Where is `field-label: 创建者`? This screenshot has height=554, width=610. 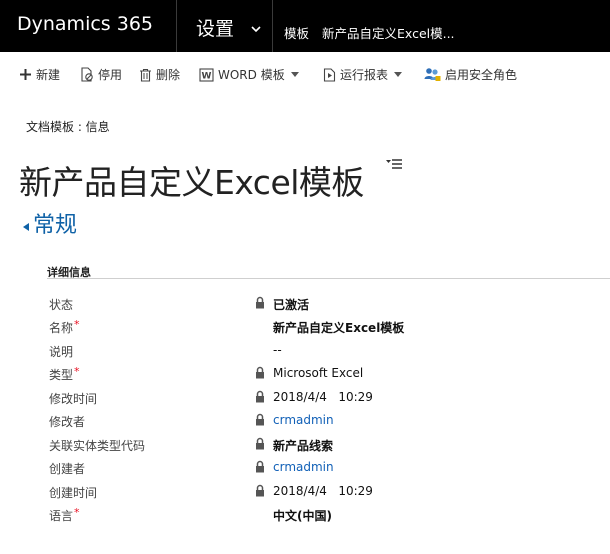
field-label: 创建者 is located at coordinates (67, 469).